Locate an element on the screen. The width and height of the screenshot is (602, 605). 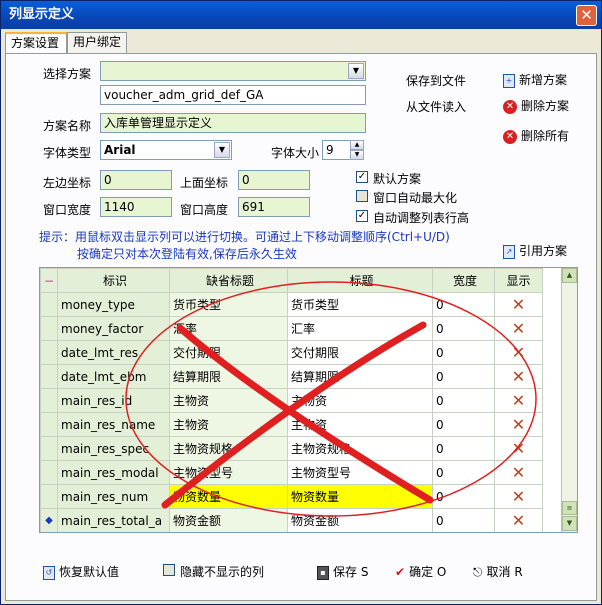
cell-title: 货币类型 is located at coordinates (360, 304).